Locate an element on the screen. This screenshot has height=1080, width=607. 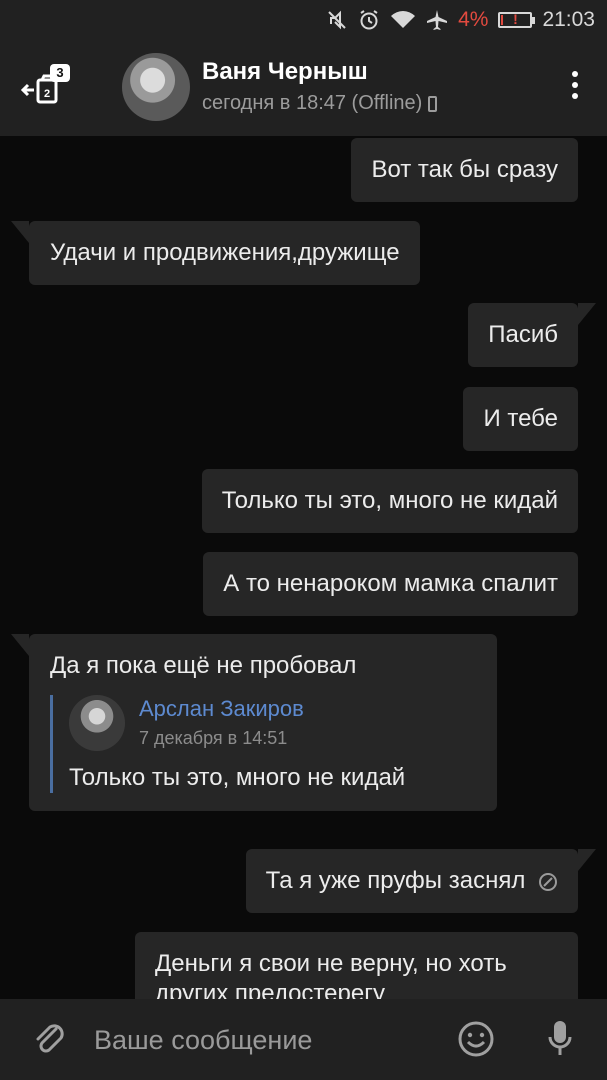
unread-status-icon is located at coordinates (548, 881).